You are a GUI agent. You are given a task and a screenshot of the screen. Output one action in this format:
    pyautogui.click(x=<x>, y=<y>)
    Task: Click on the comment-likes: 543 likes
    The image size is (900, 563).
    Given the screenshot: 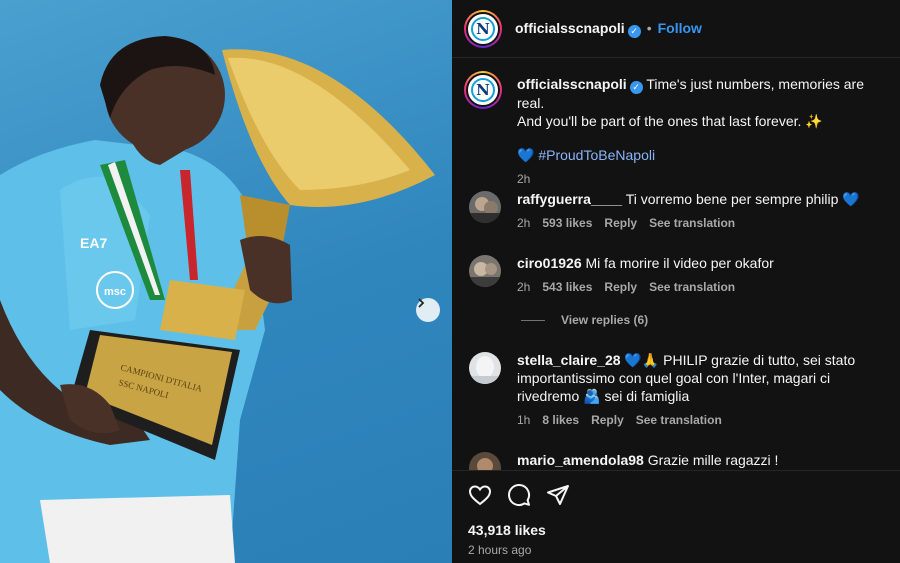 What is the action you would take?
    pyautogui.click(x=567, y=287)
    